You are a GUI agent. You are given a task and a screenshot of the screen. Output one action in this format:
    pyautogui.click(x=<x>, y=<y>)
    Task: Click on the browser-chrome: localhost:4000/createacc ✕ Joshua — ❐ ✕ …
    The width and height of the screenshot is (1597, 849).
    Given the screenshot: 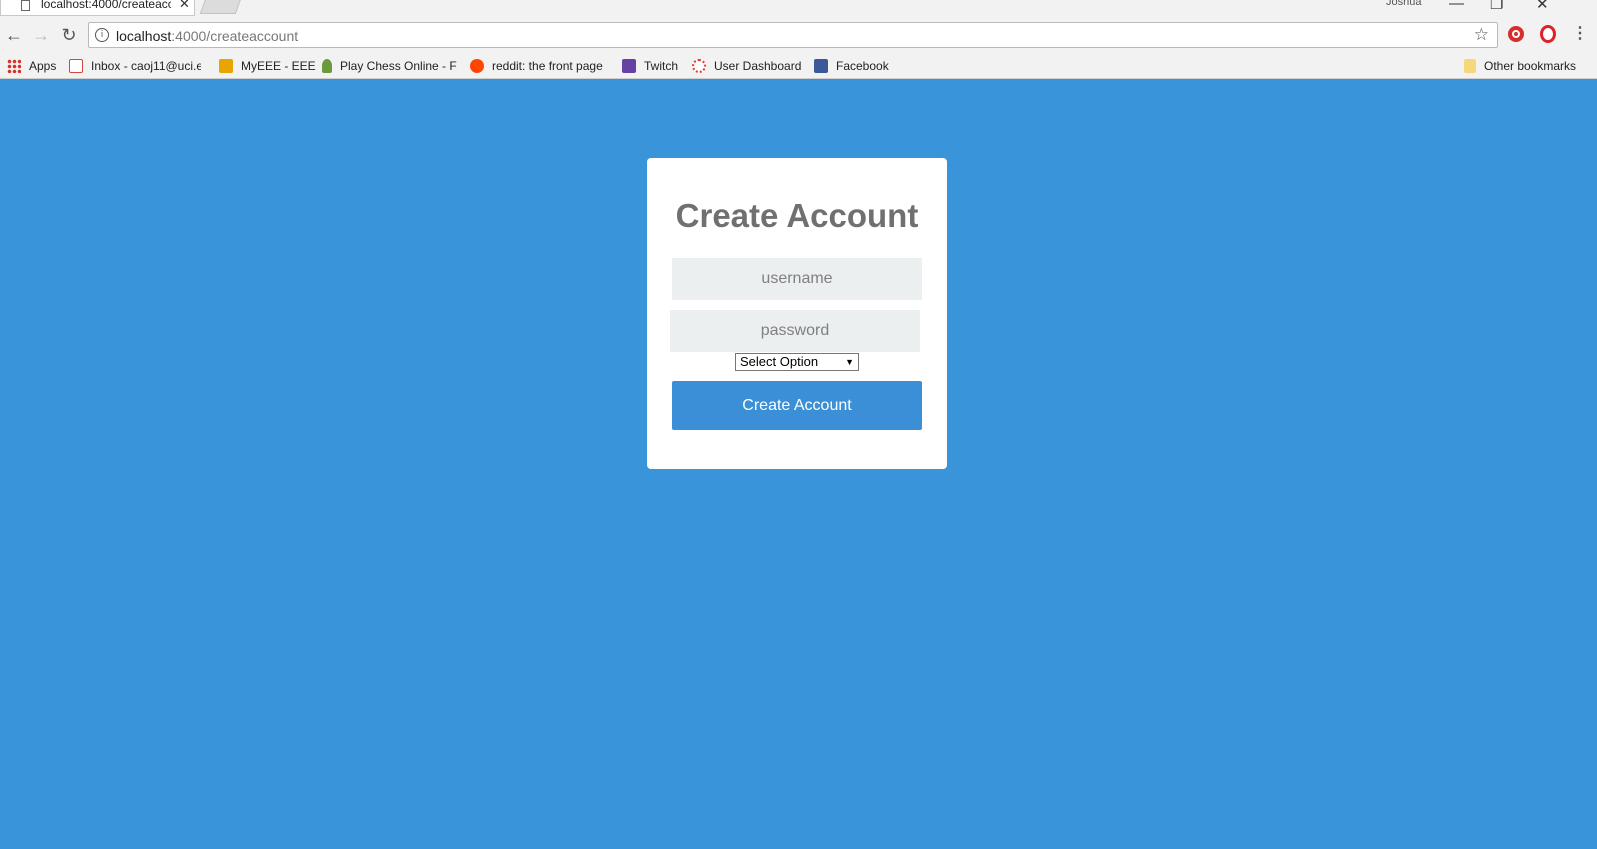 What is the action you would take?
    pyautogui.click(x=798, y=39)
    